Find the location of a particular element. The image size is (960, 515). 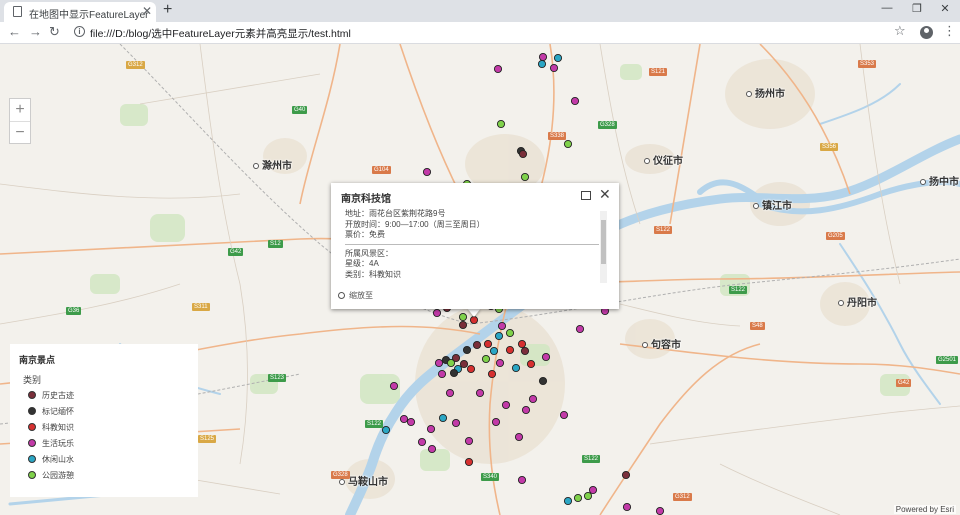

tab-bar: 在地图中显示FeatureLayer ✕ + — ❐ ✕ is located at coordinates (480, 11).